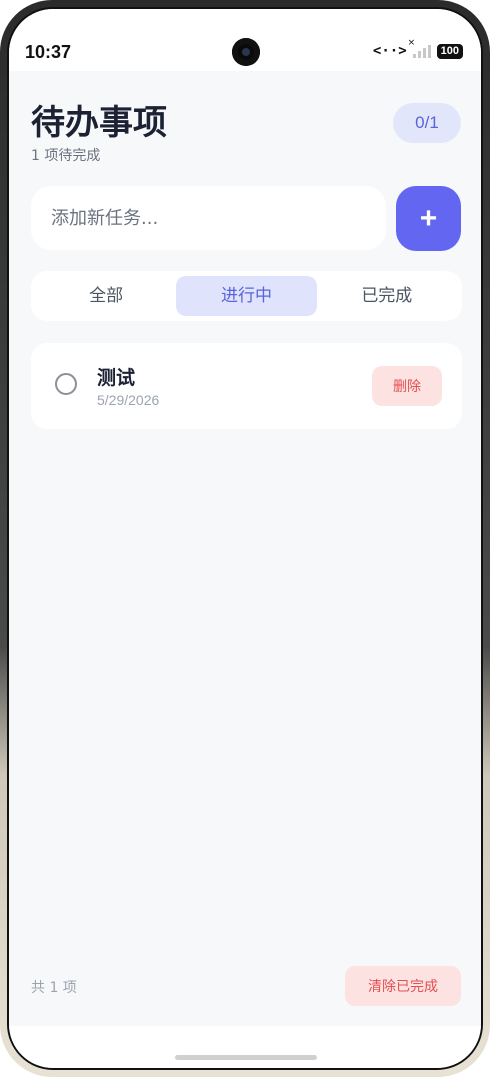  What do you see at coordinates (245, 1047) in the screenshot?
I see `bottom-bar` at bounding box center [245, 1047].